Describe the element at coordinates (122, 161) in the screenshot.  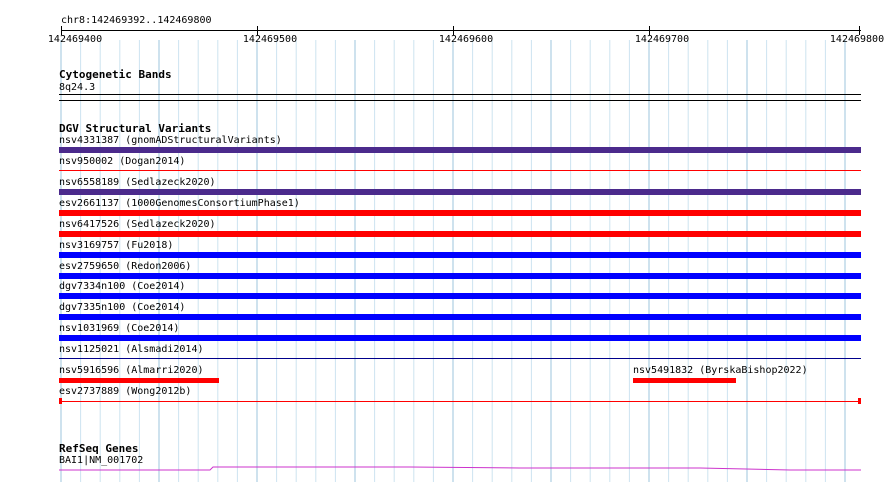
I see `dgv-feature-label: nsv950002 (Dogan2014)` at that location.